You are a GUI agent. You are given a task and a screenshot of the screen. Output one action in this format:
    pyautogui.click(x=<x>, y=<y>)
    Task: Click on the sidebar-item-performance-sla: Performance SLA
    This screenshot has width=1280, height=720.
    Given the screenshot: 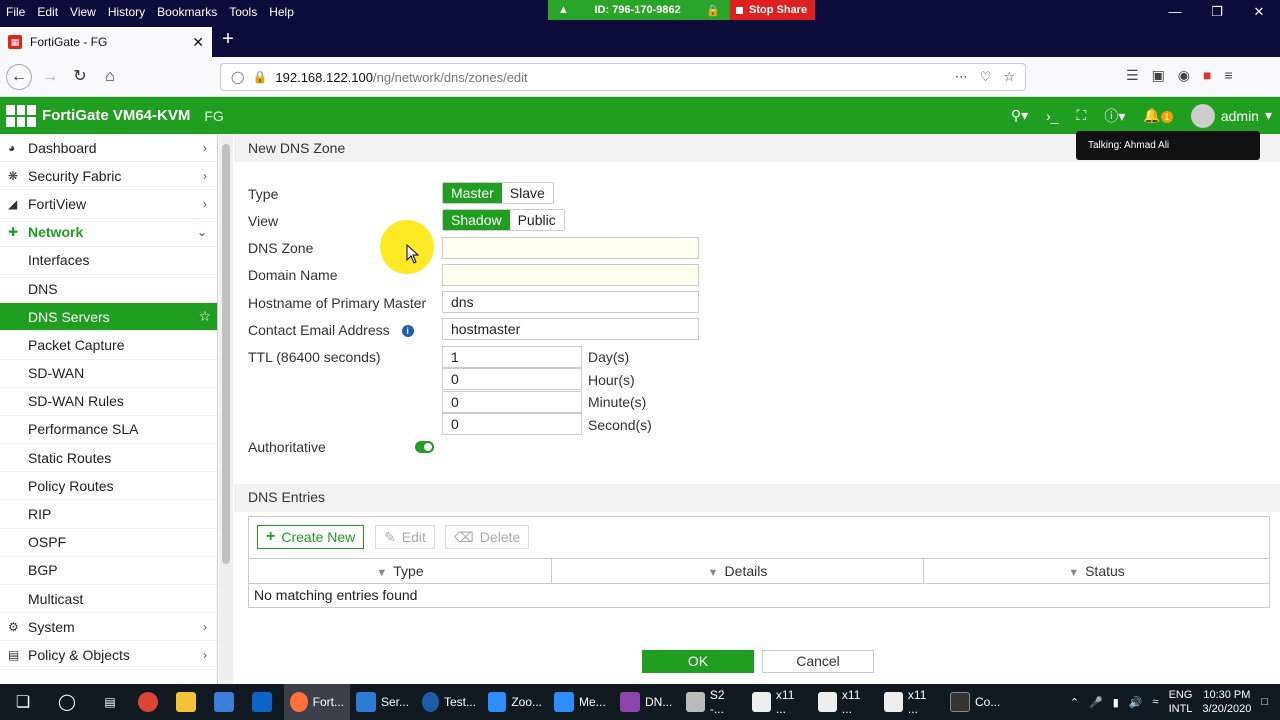 What is the action you would take?
    pyautogui.click(x=108, y=430)
    